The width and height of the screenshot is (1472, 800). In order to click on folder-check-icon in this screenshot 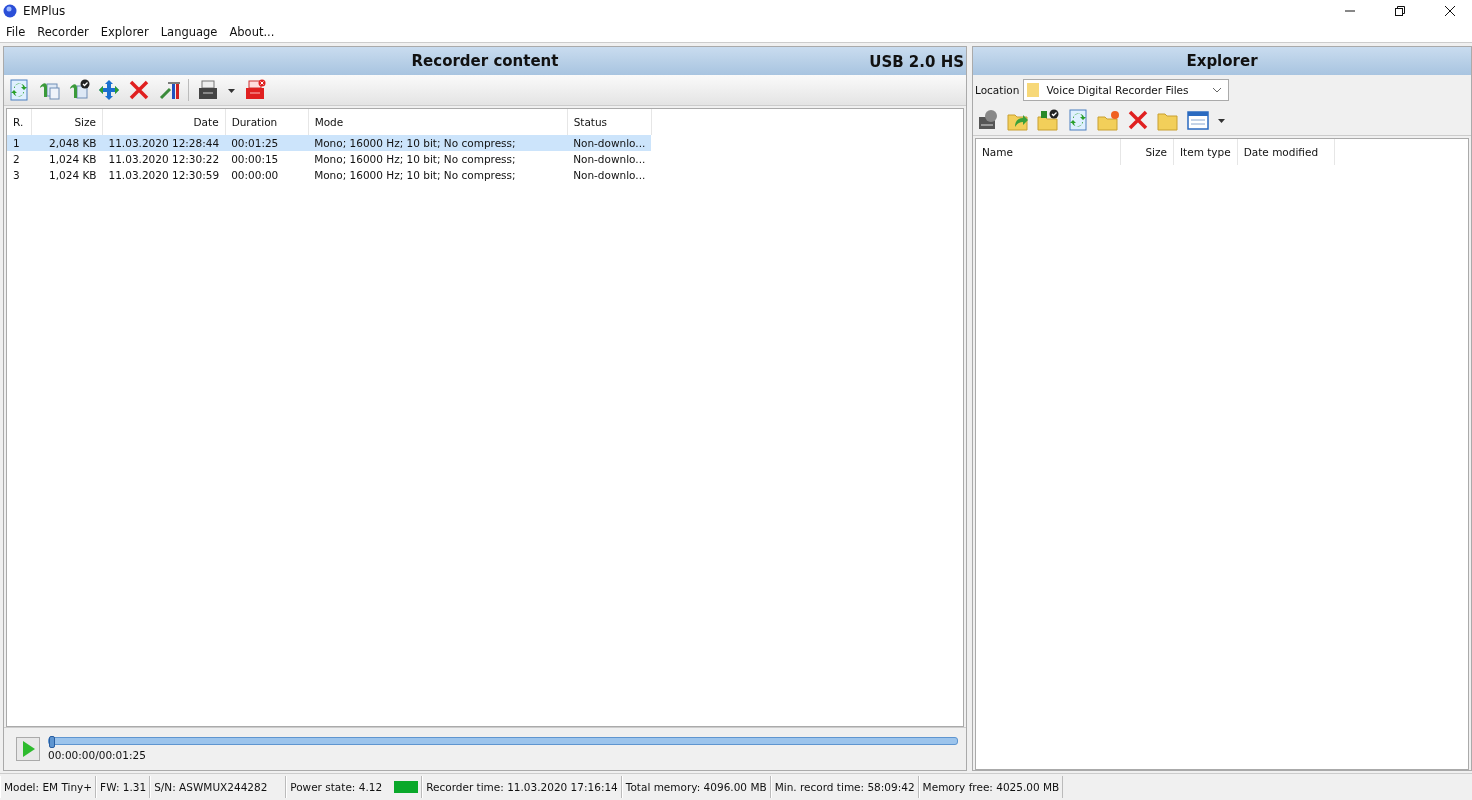, I will do `click(1048, 120)`.